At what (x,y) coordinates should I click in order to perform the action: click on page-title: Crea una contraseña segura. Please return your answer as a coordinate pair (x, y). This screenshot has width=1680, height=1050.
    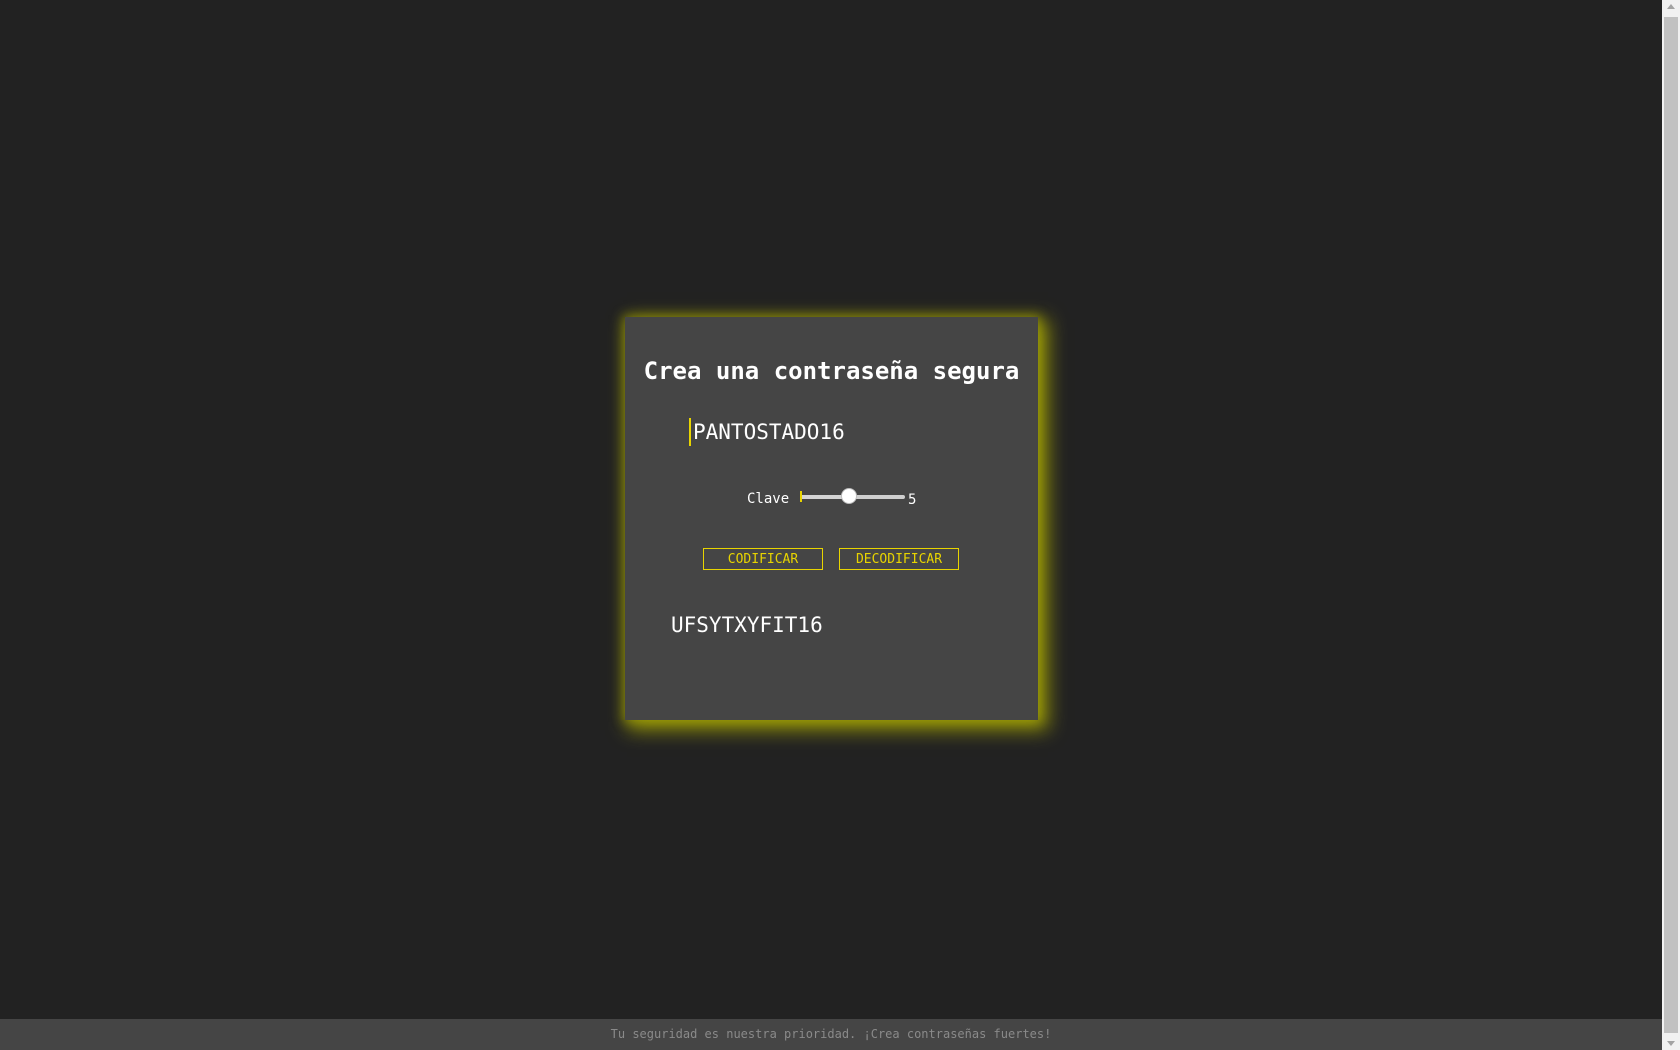
    Looking at the image, I should click on (831, 371).